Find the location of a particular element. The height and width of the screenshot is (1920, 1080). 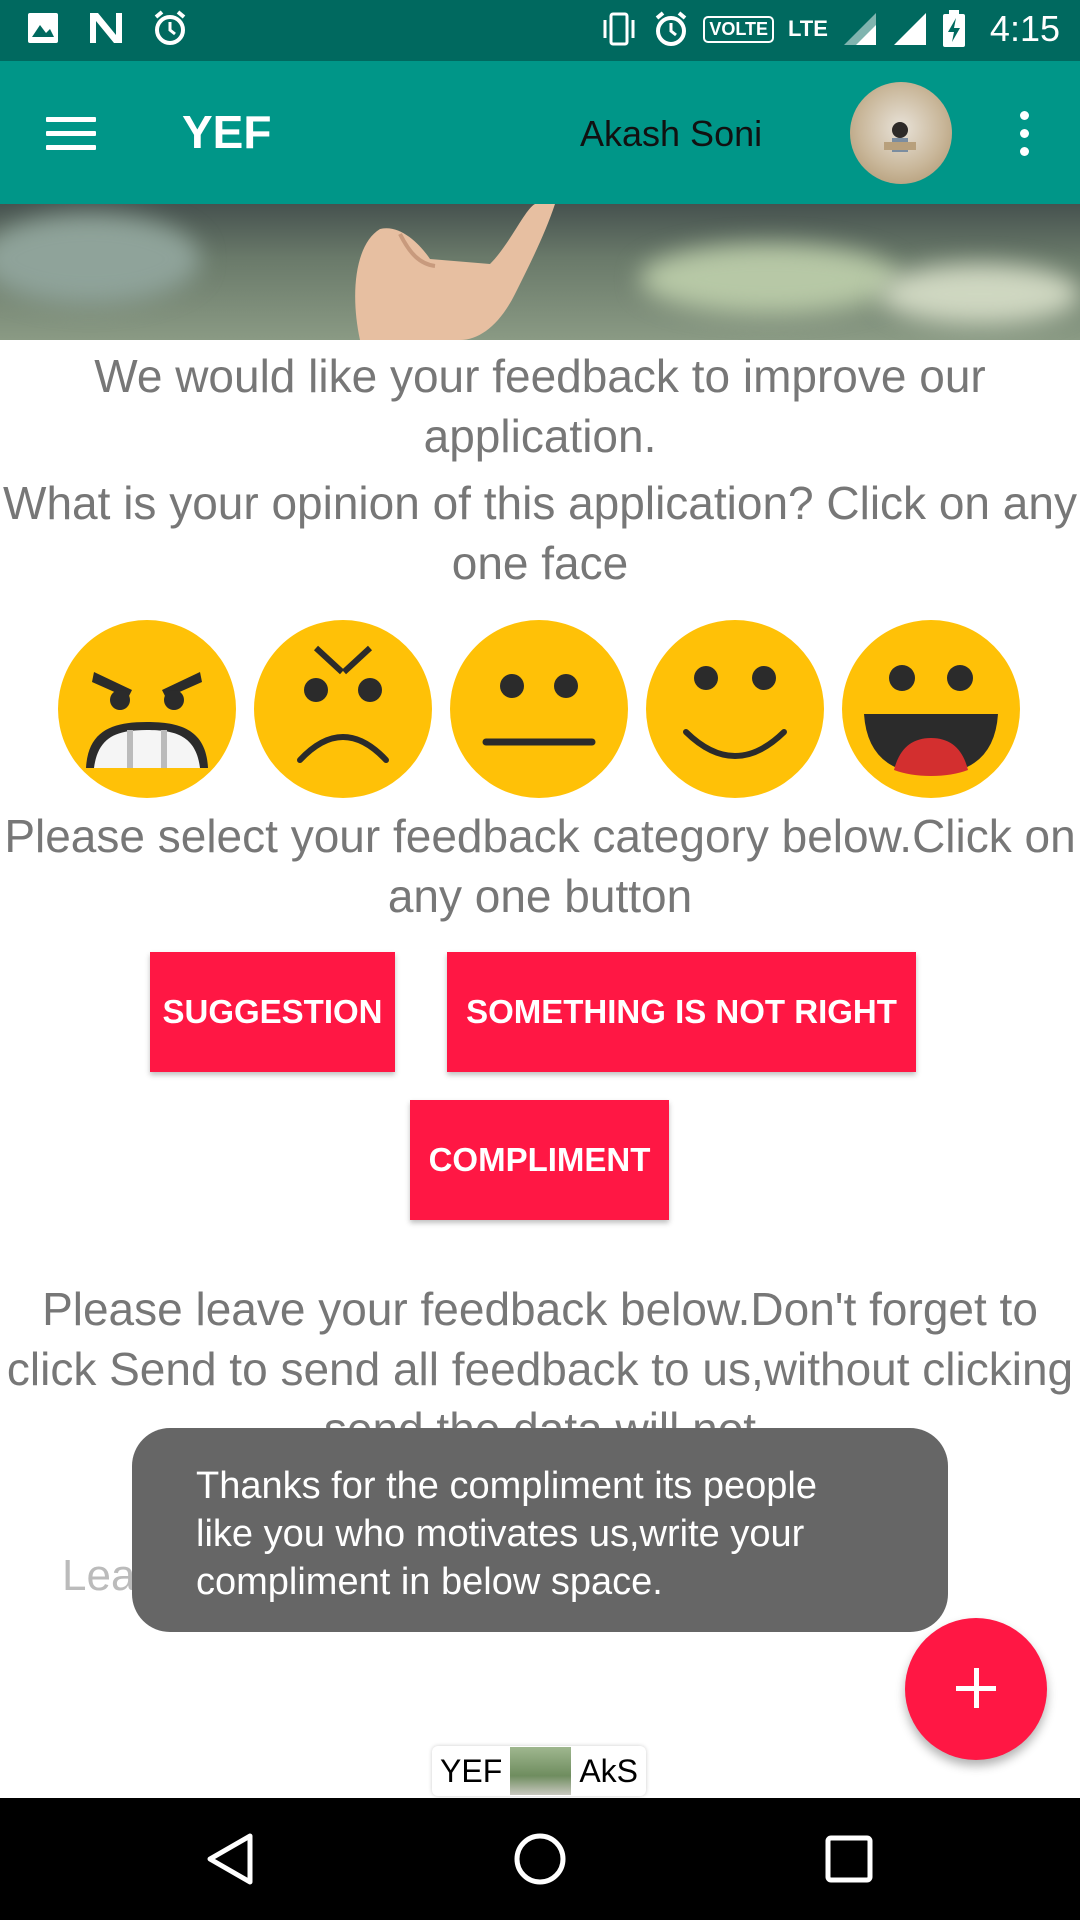

hand-icon is located at coordinates (455, 272).